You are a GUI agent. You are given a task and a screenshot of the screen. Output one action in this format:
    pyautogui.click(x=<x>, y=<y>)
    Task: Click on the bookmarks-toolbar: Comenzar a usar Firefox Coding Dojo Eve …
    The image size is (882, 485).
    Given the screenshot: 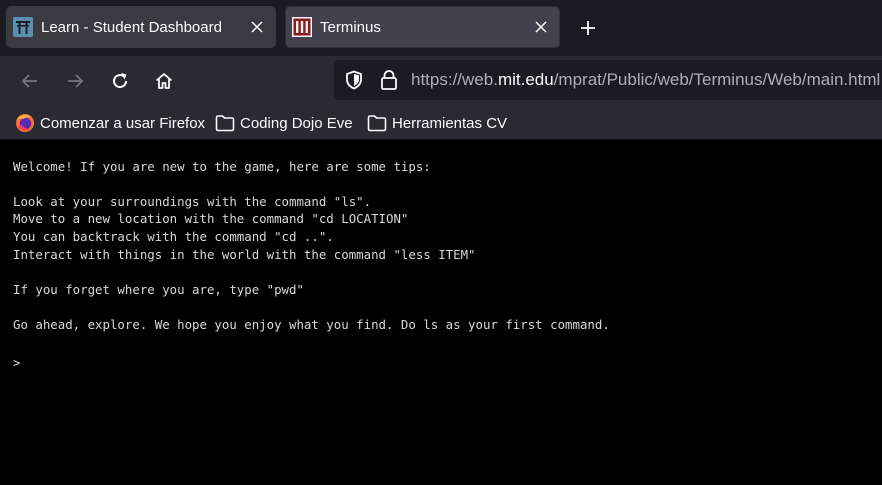 What is the action you would take?
    pyautogui.click(x=441, y=123)
    